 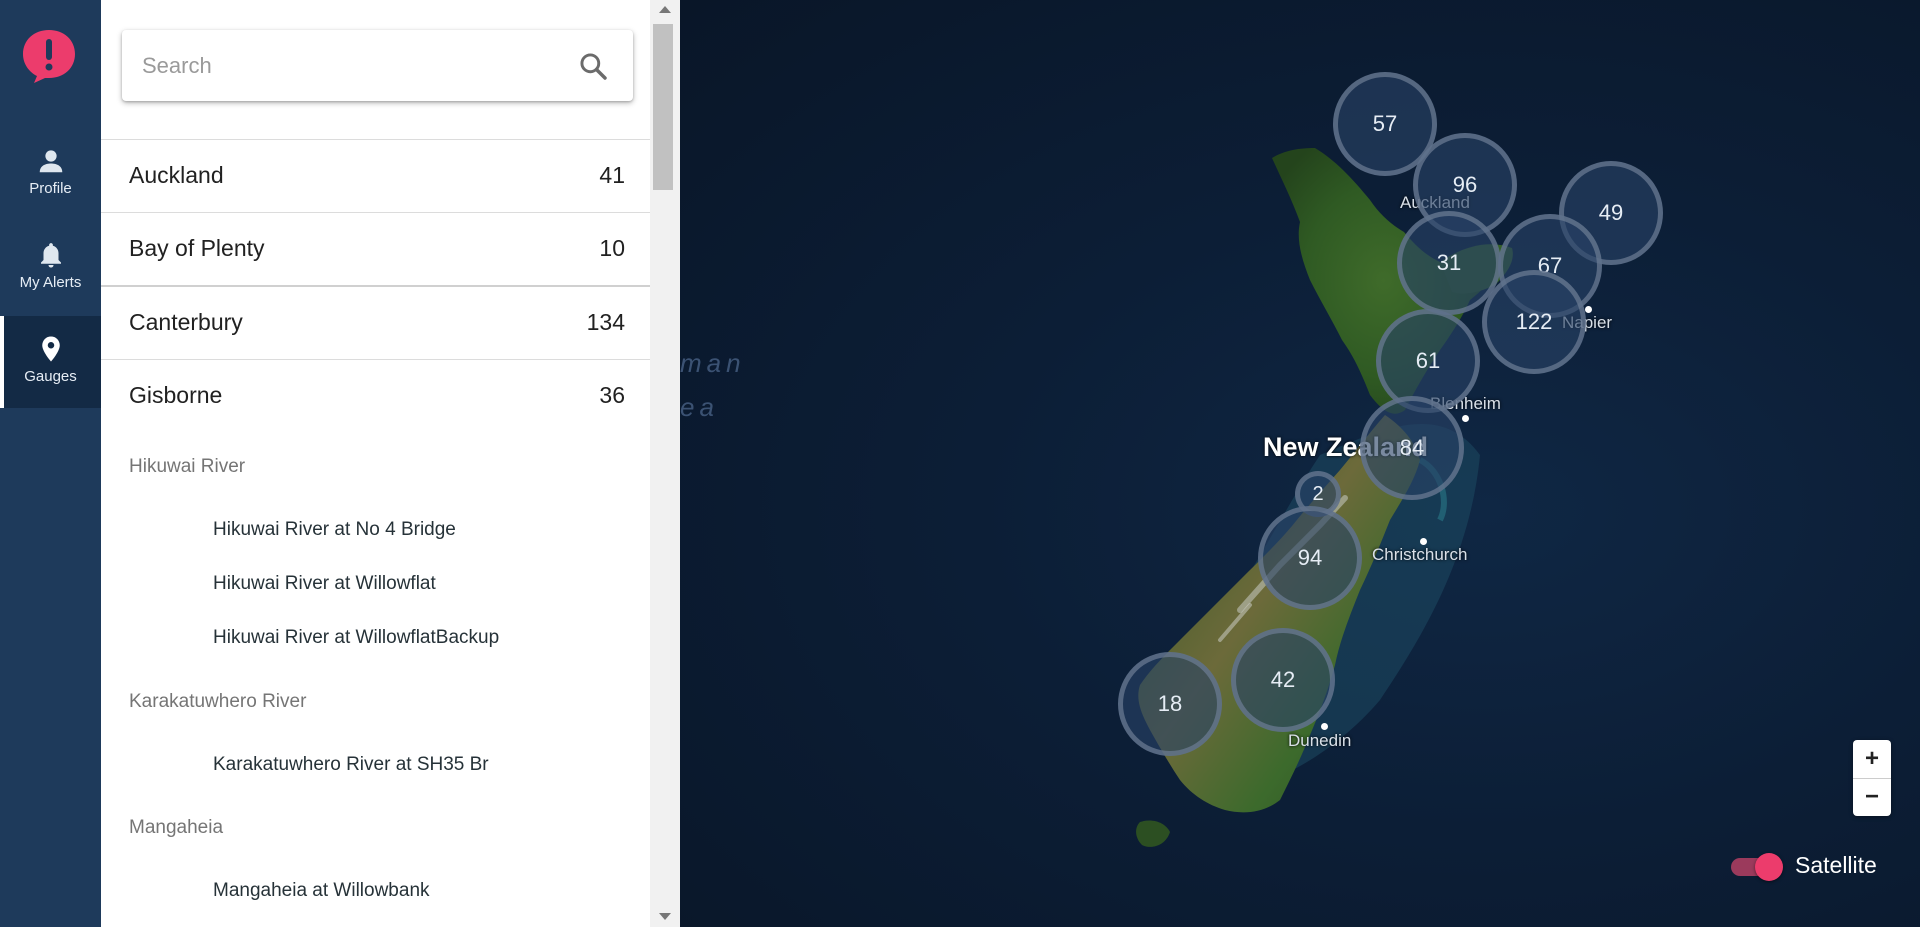 I want to click on search-input, so click(x=352, y=66).